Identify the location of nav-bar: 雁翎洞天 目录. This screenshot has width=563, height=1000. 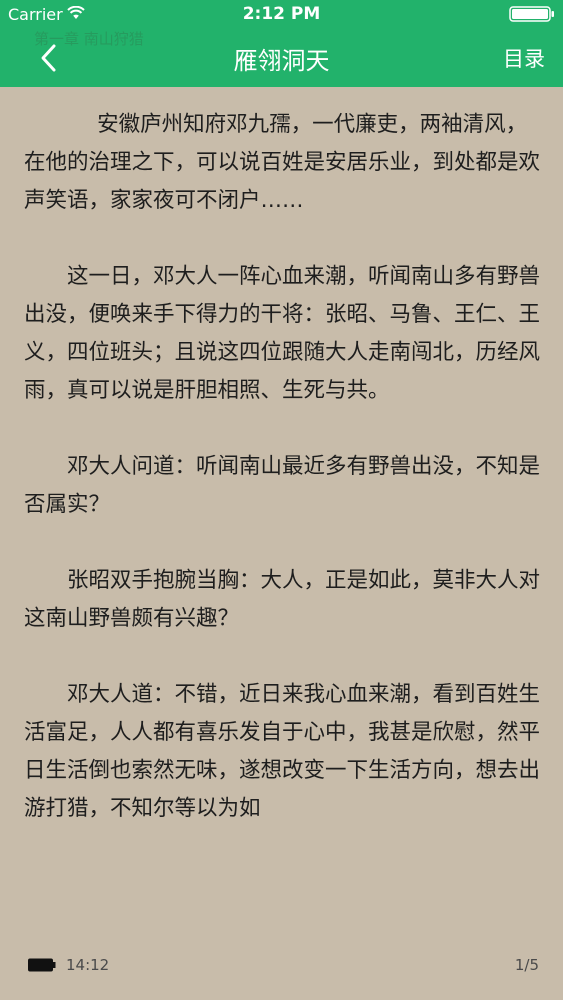
(281, 58).